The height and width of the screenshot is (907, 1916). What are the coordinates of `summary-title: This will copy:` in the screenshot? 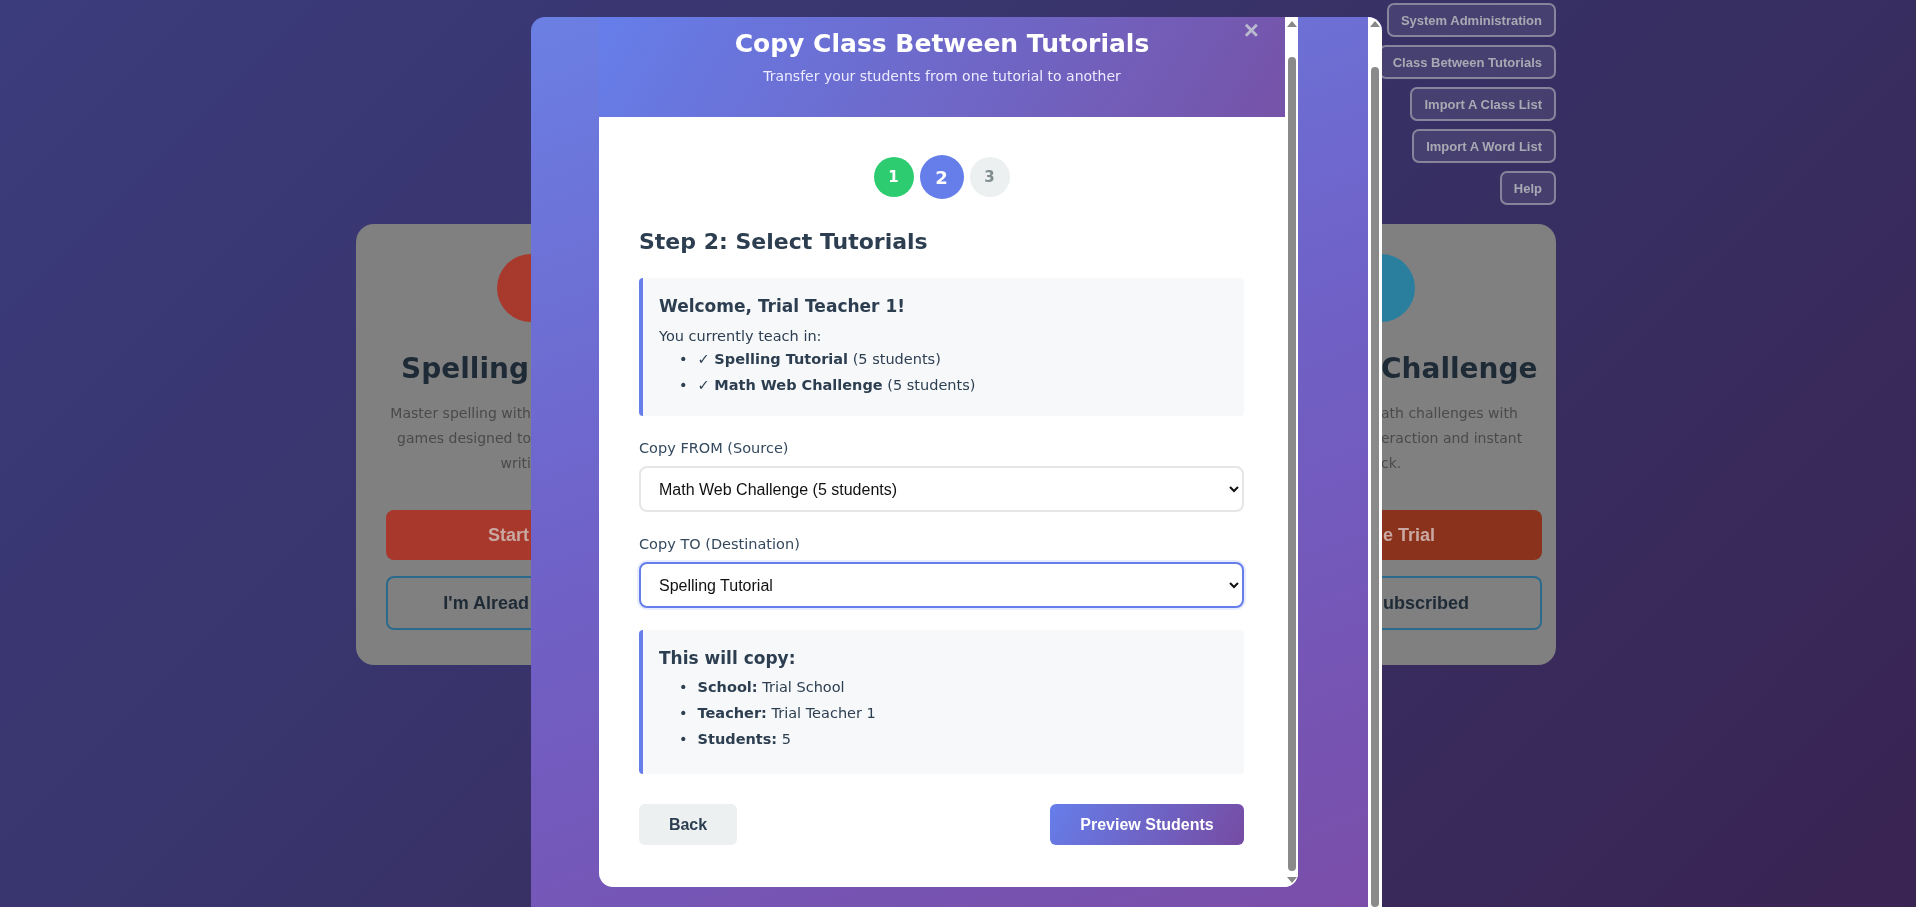 It's located at (728, 658).